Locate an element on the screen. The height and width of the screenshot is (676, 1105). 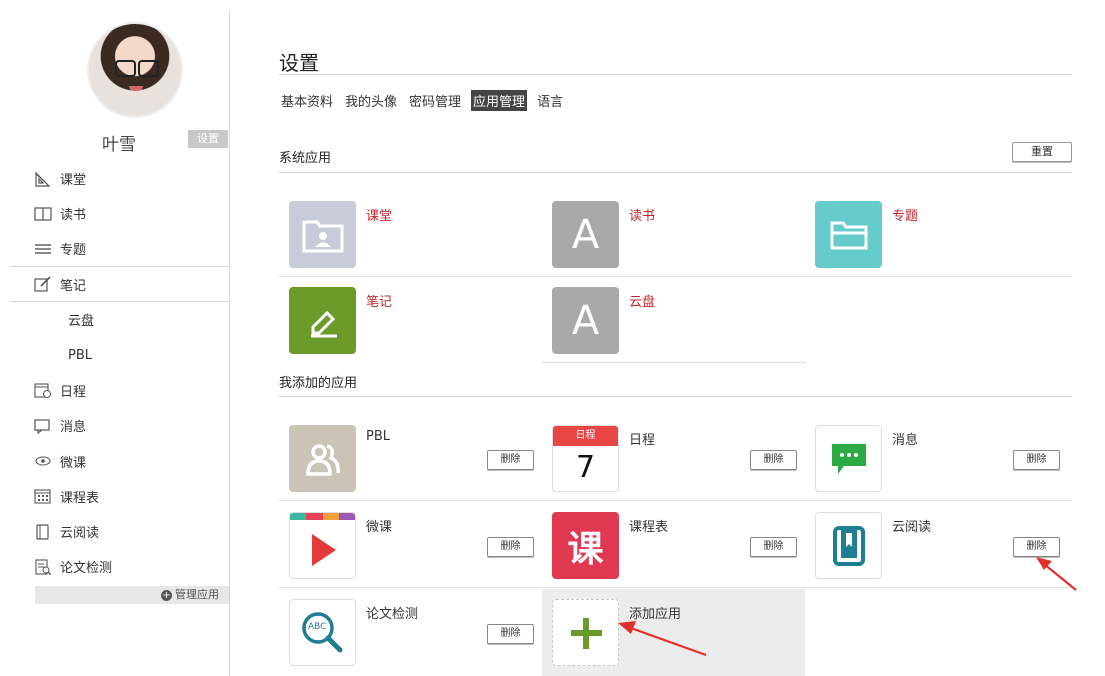
app-name: 课程表 is located at coordinates (649, 527).